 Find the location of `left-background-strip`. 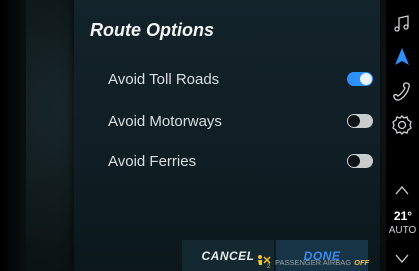

left-background-strip is located at coordinates (13, 135).